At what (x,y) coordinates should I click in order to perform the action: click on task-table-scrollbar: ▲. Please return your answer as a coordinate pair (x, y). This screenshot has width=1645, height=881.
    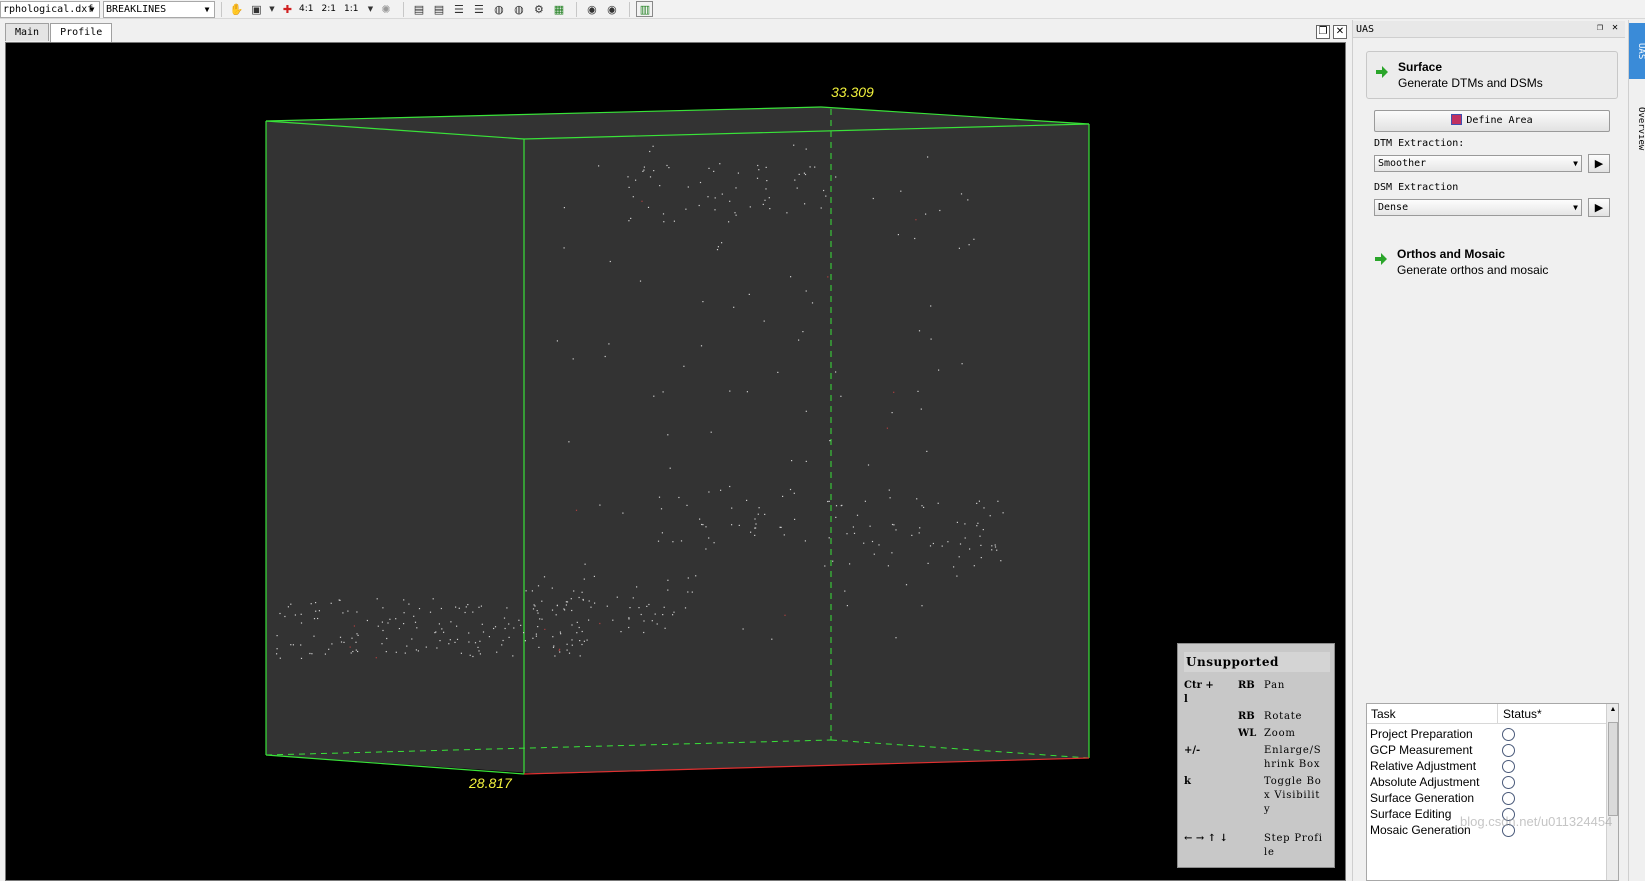
    Looking at the image, I should click on (1612, 792).